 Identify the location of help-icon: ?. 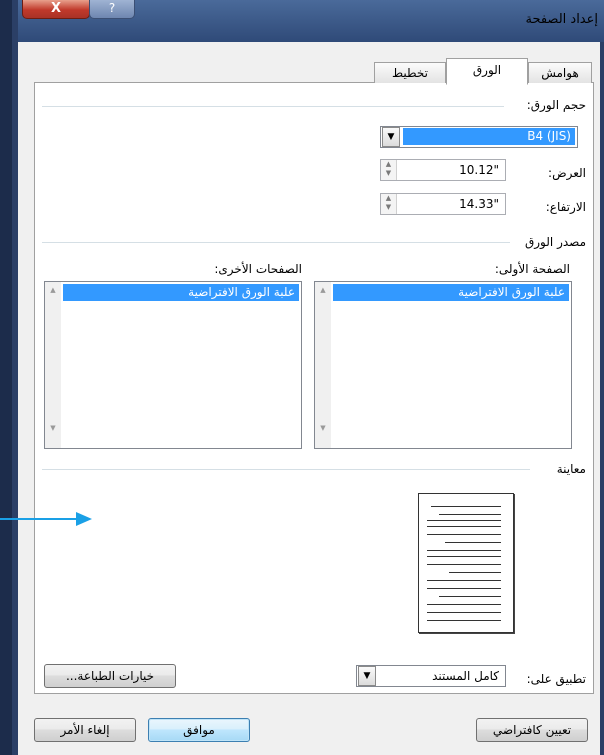
(112, 8).